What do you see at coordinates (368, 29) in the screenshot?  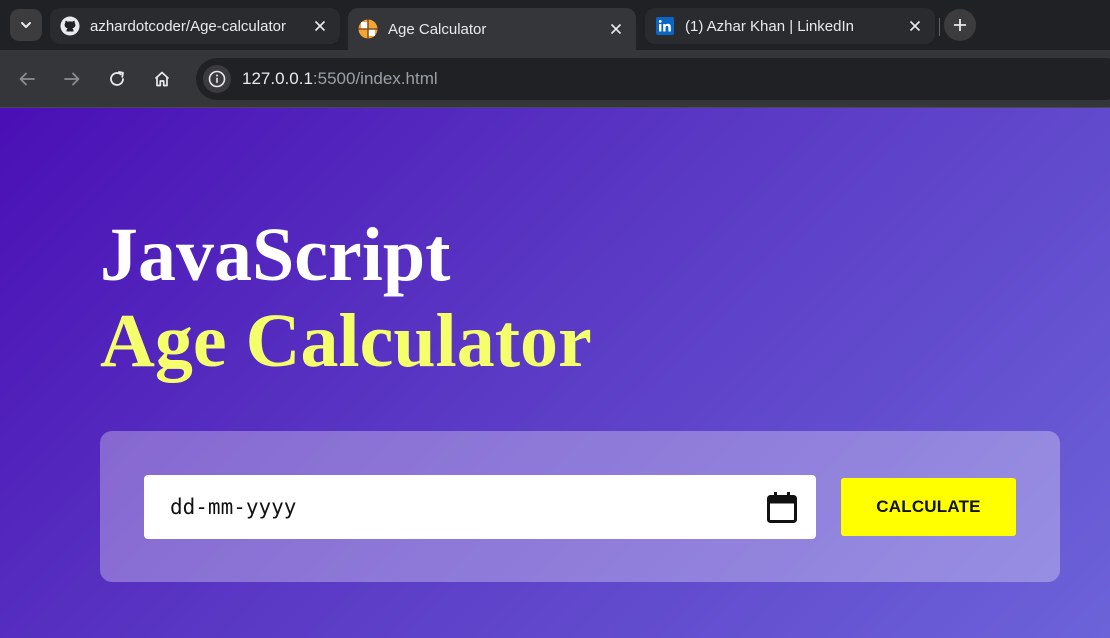 I see `age-calculator-favicon-icon` at bounding box center [368, 29].